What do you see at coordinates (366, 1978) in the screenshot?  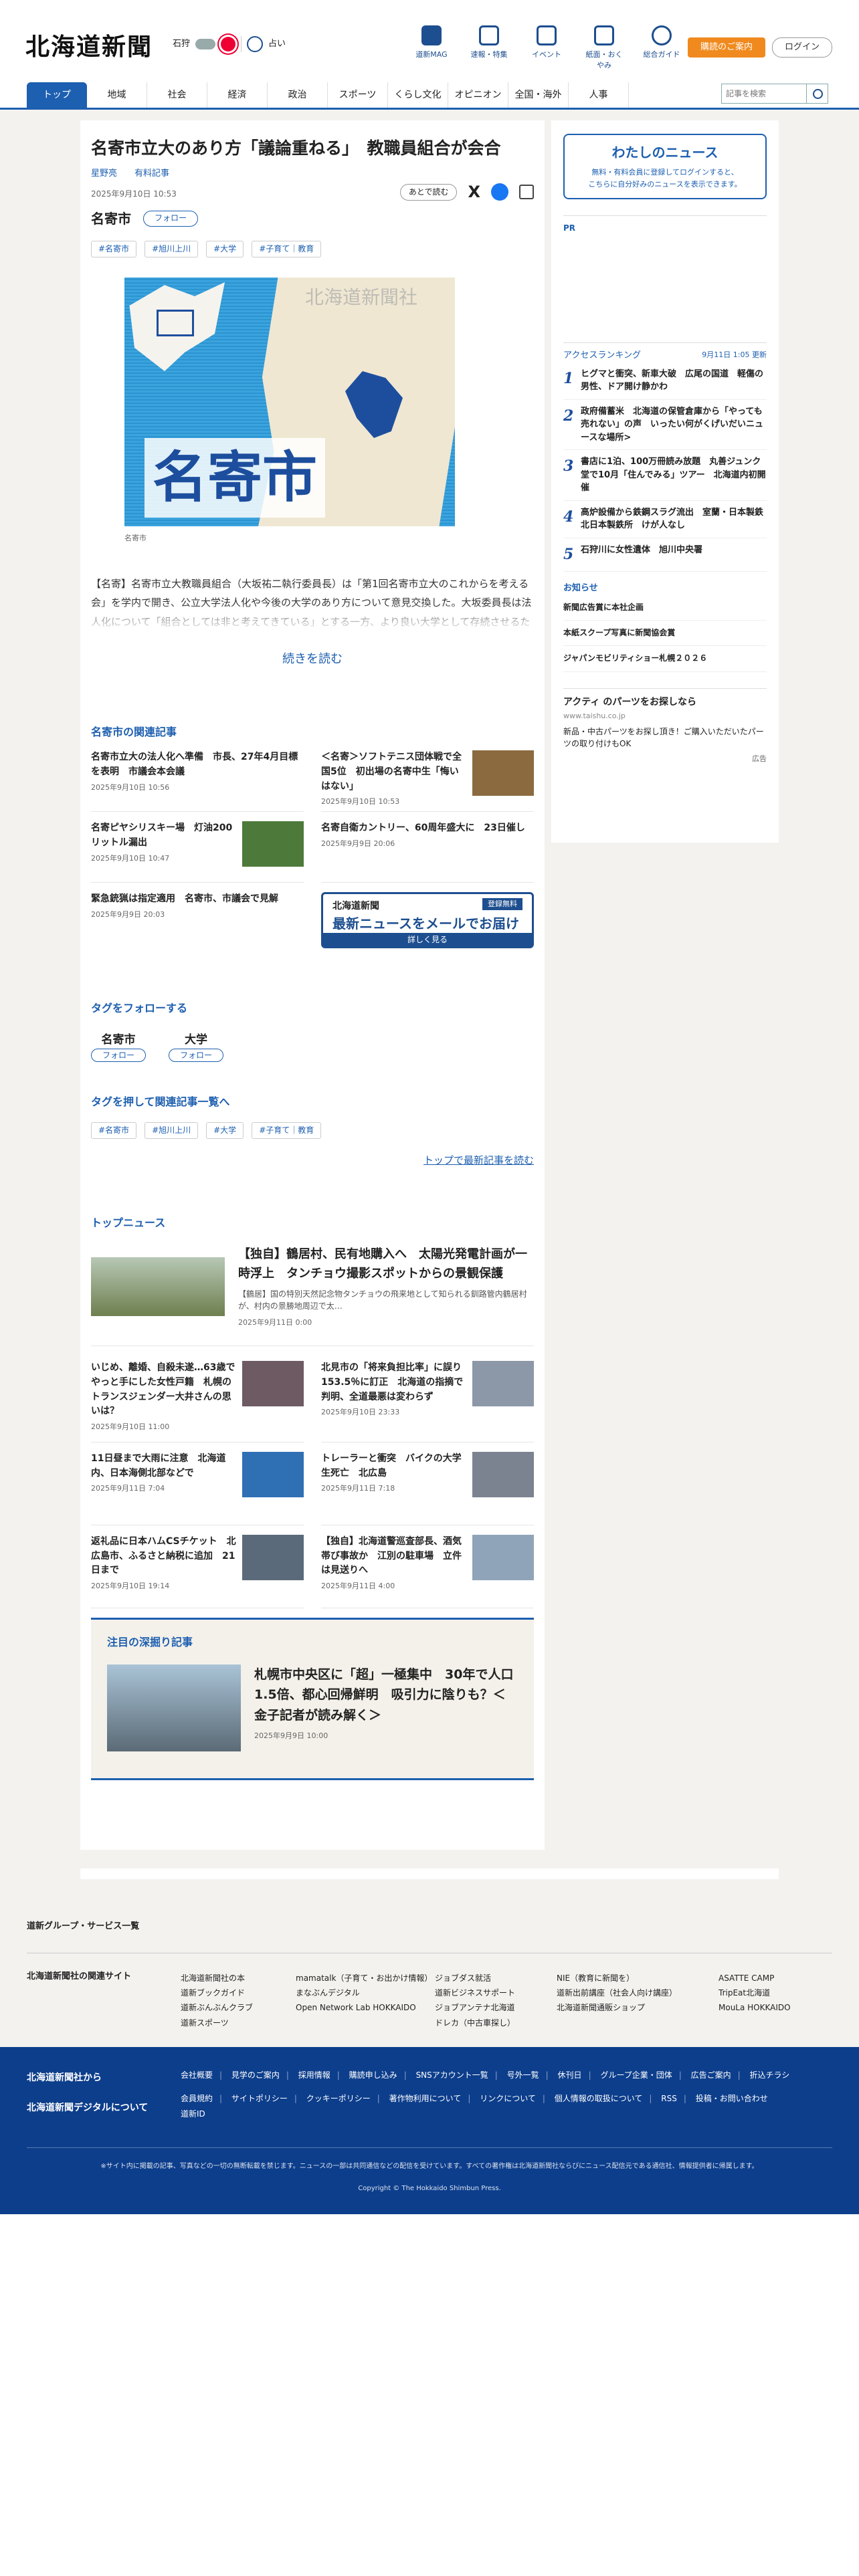 I see `site-link: mamatalk（子育て・お出かけ情報）` at bounding box center [366, 1978].